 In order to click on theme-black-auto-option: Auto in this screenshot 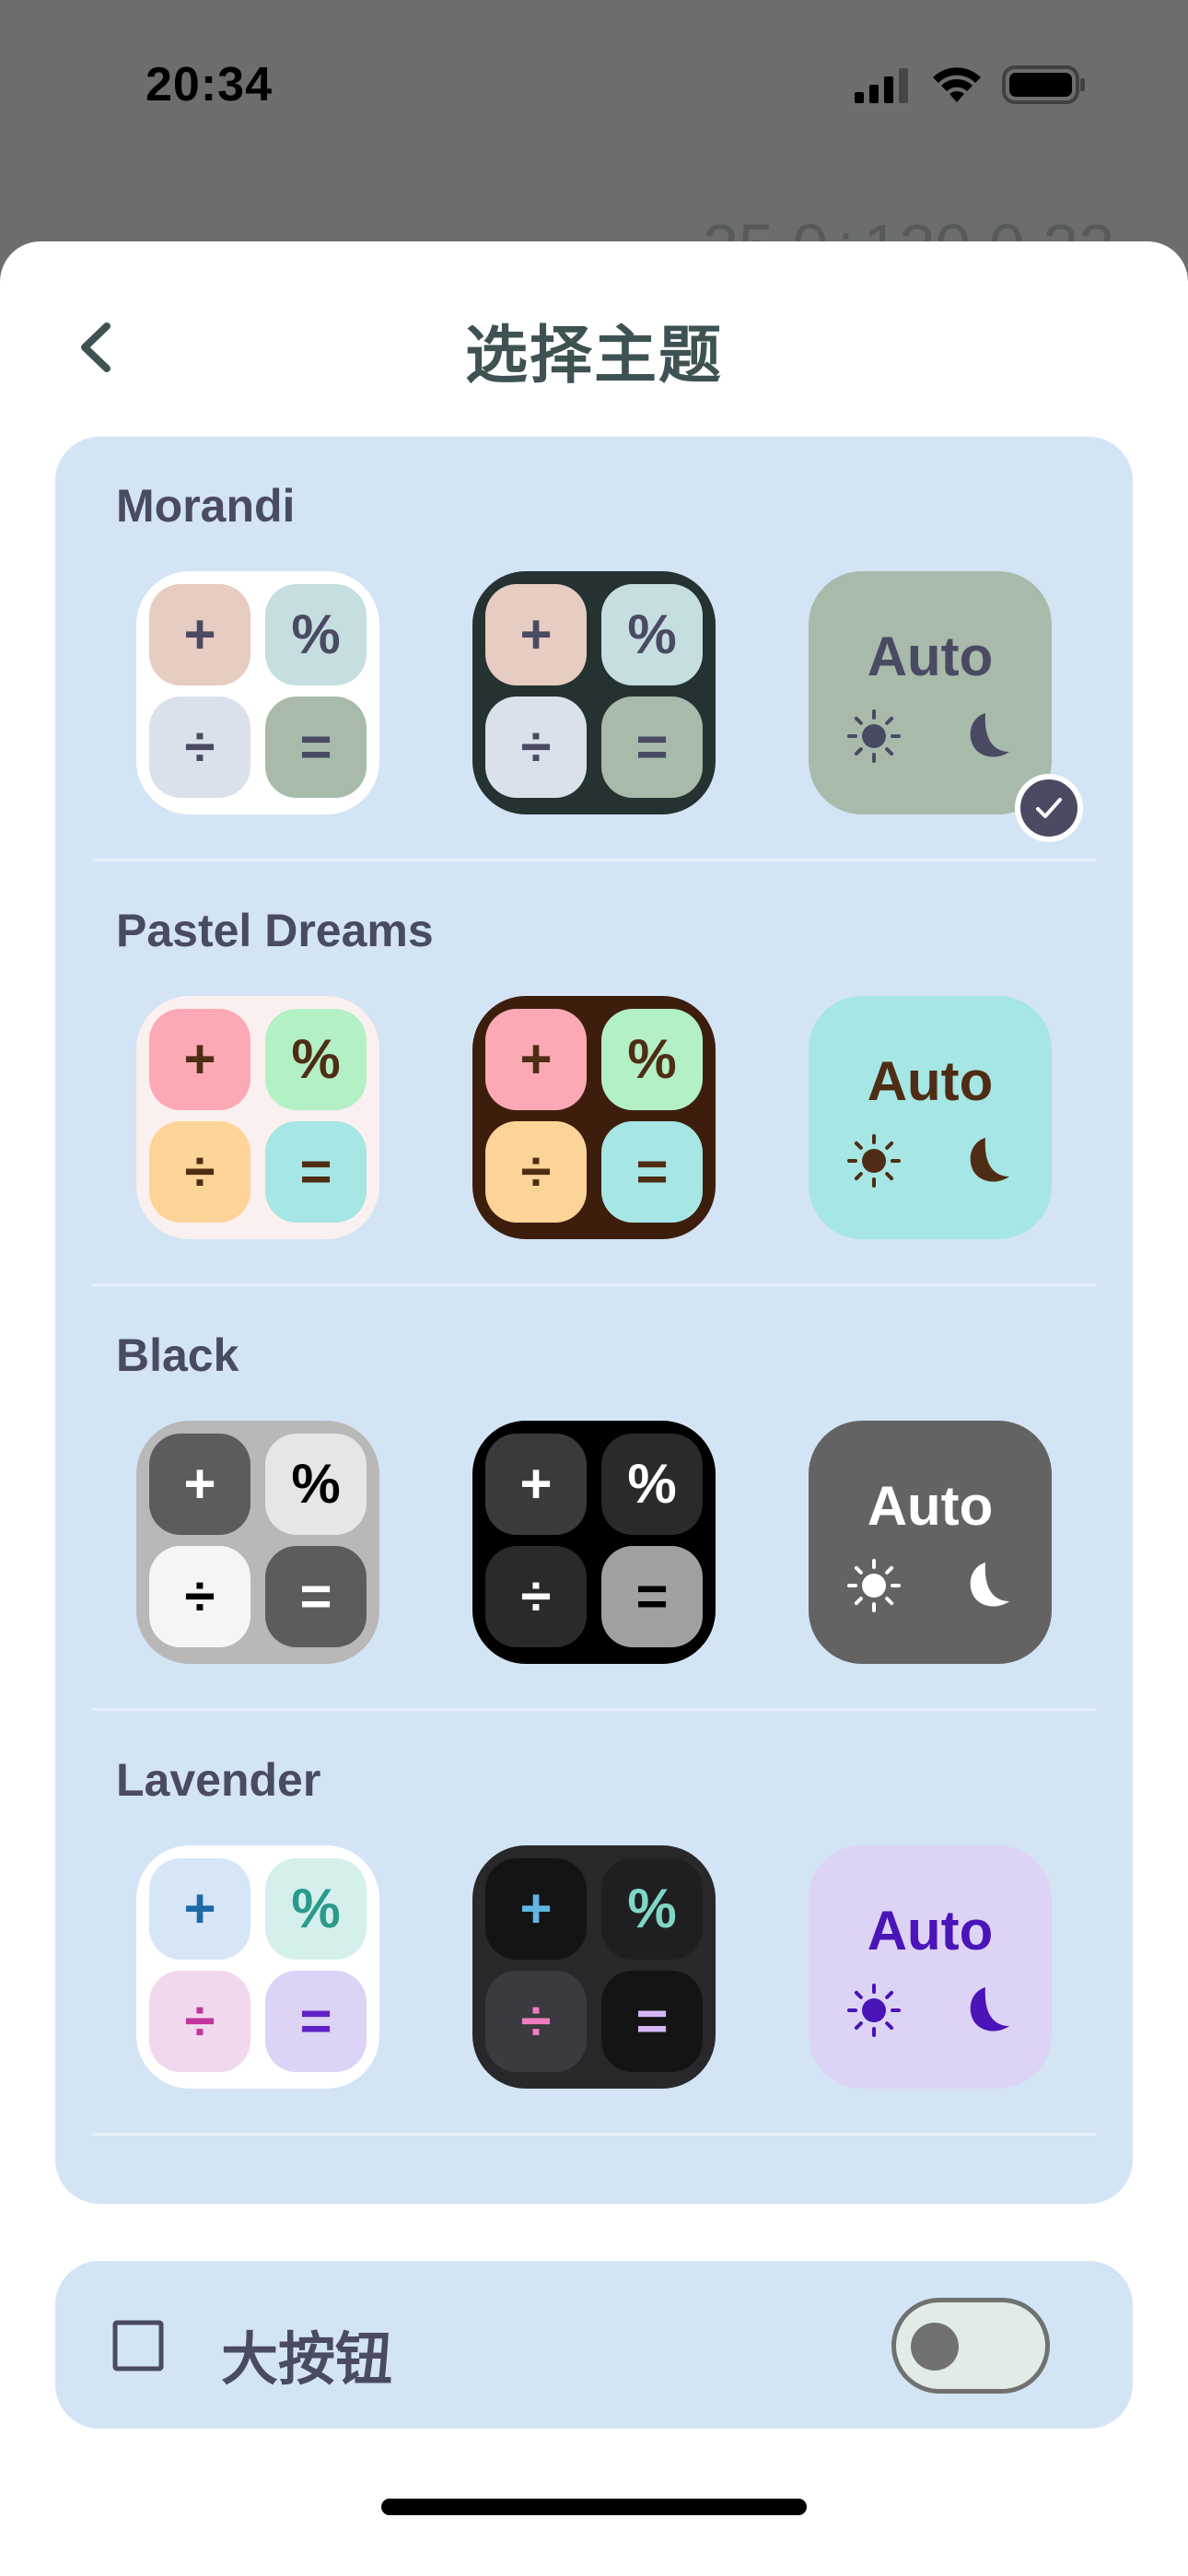, I will do `click(930, 1542)`.